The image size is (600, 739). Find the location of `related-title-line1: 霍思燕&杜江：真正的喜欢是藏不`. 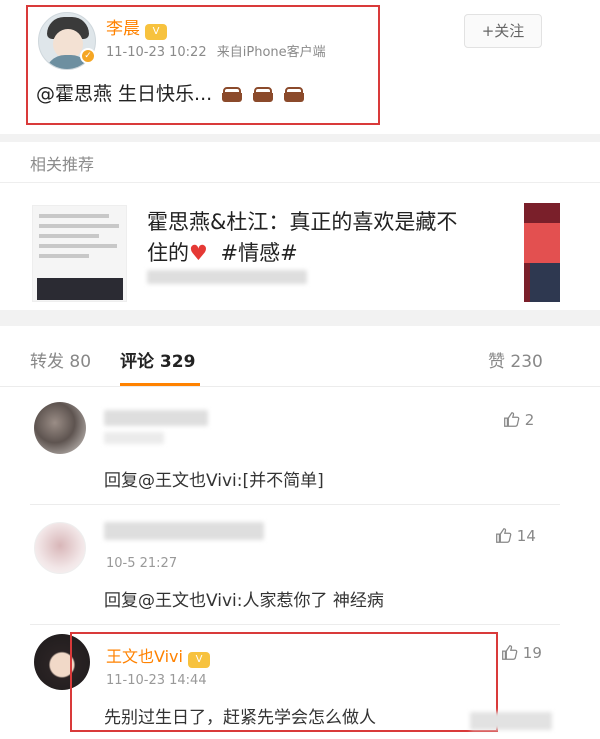

related-title-line1: 霍思燕&杜江：真正的喜欢是藏不 is located at coordinates (302, 222).